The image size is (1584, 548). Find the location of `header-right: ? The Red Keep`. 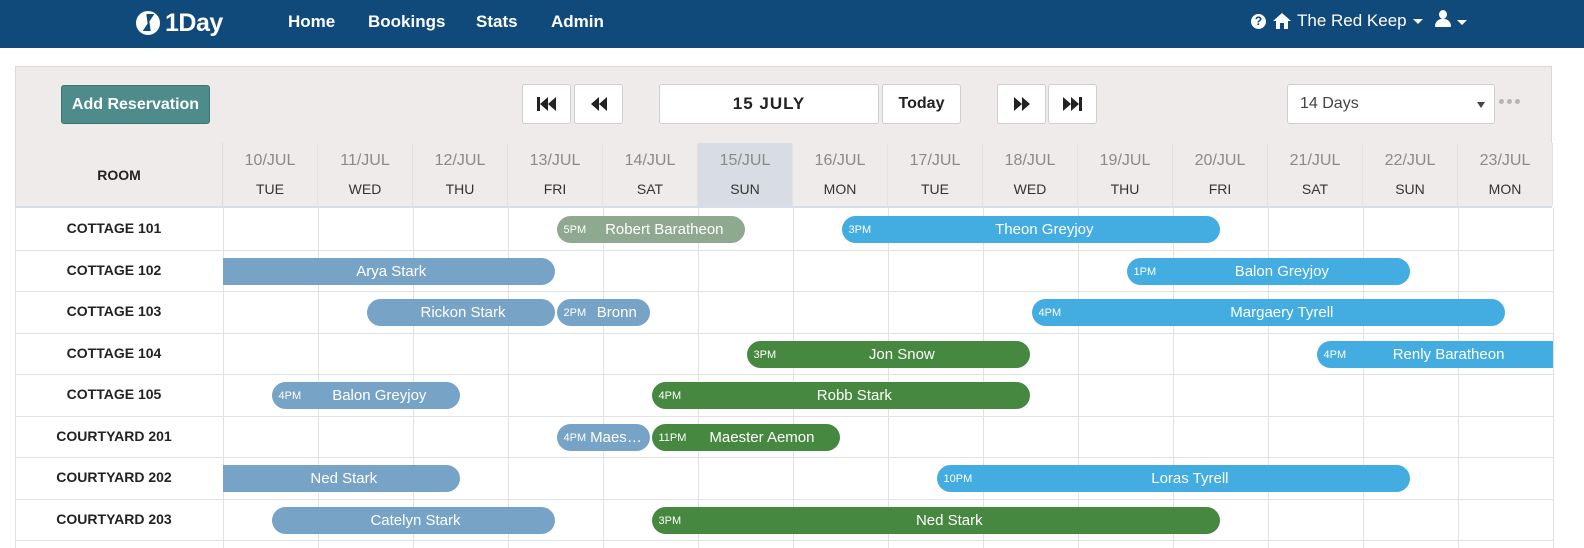

header-right: ? The Red Keep is located at coordinates (1359, 21).